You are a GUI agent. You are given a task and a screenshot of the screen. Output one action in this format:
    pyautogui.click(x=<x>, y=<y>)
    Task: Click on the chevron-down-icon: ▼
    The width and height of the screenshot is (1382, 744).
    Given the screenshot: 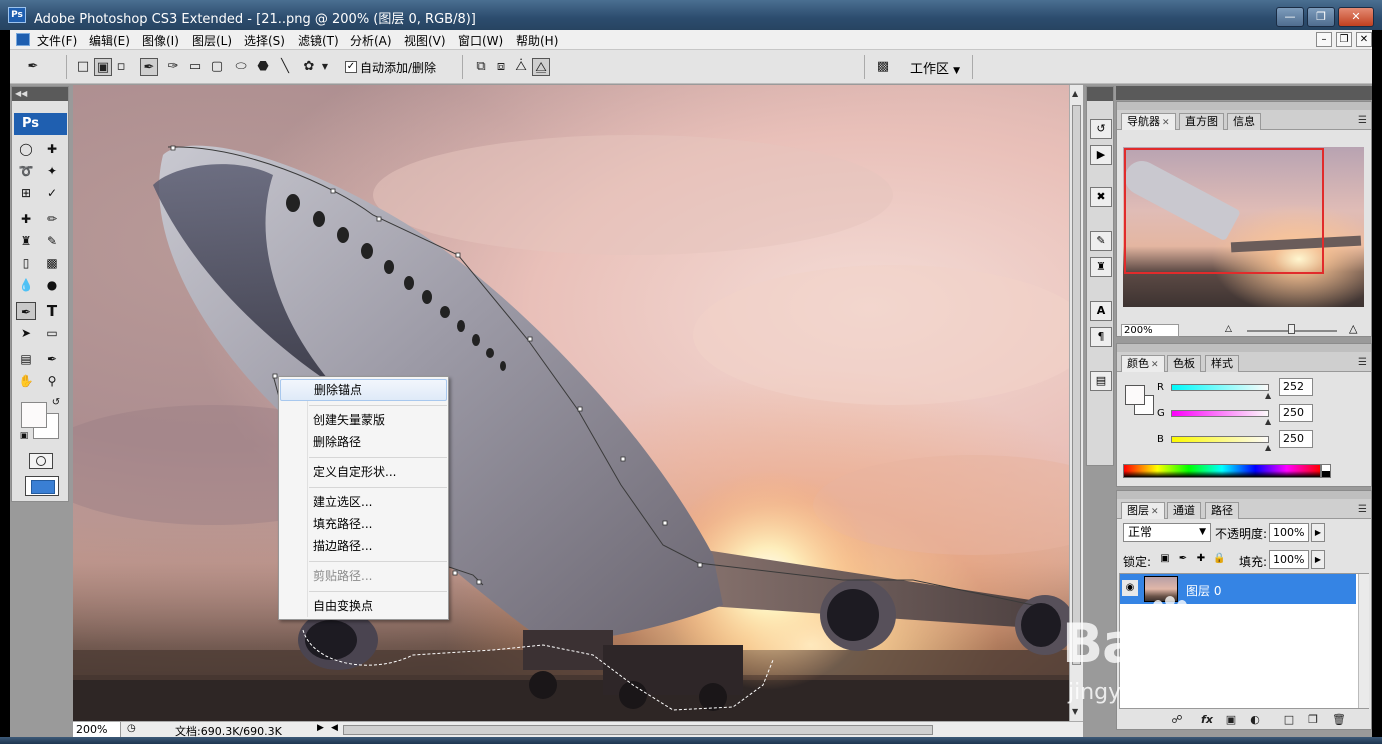 What is the action you would take?
    pyautogui.click(x=325, y=67)
    